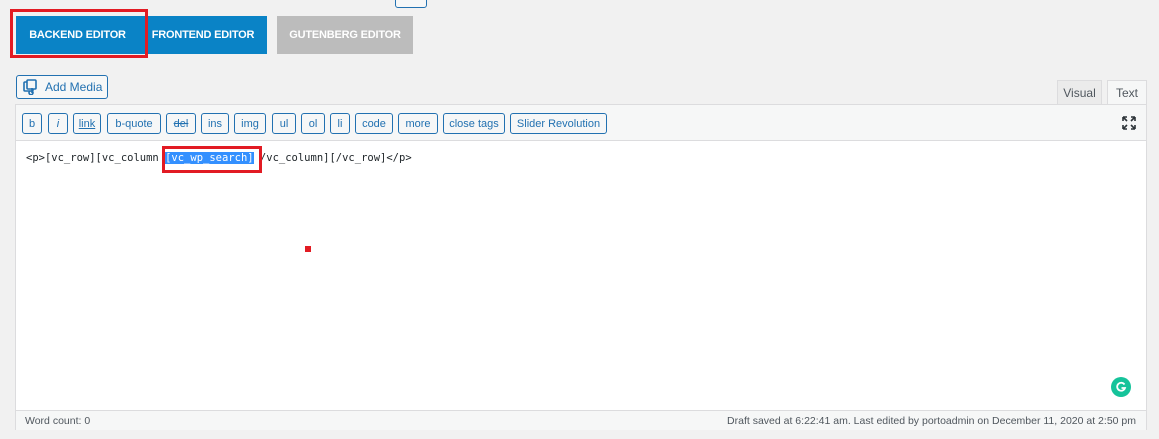  Describe the element at coordinates (31, 87) in the screenshot. I see `media-icon` at that location.